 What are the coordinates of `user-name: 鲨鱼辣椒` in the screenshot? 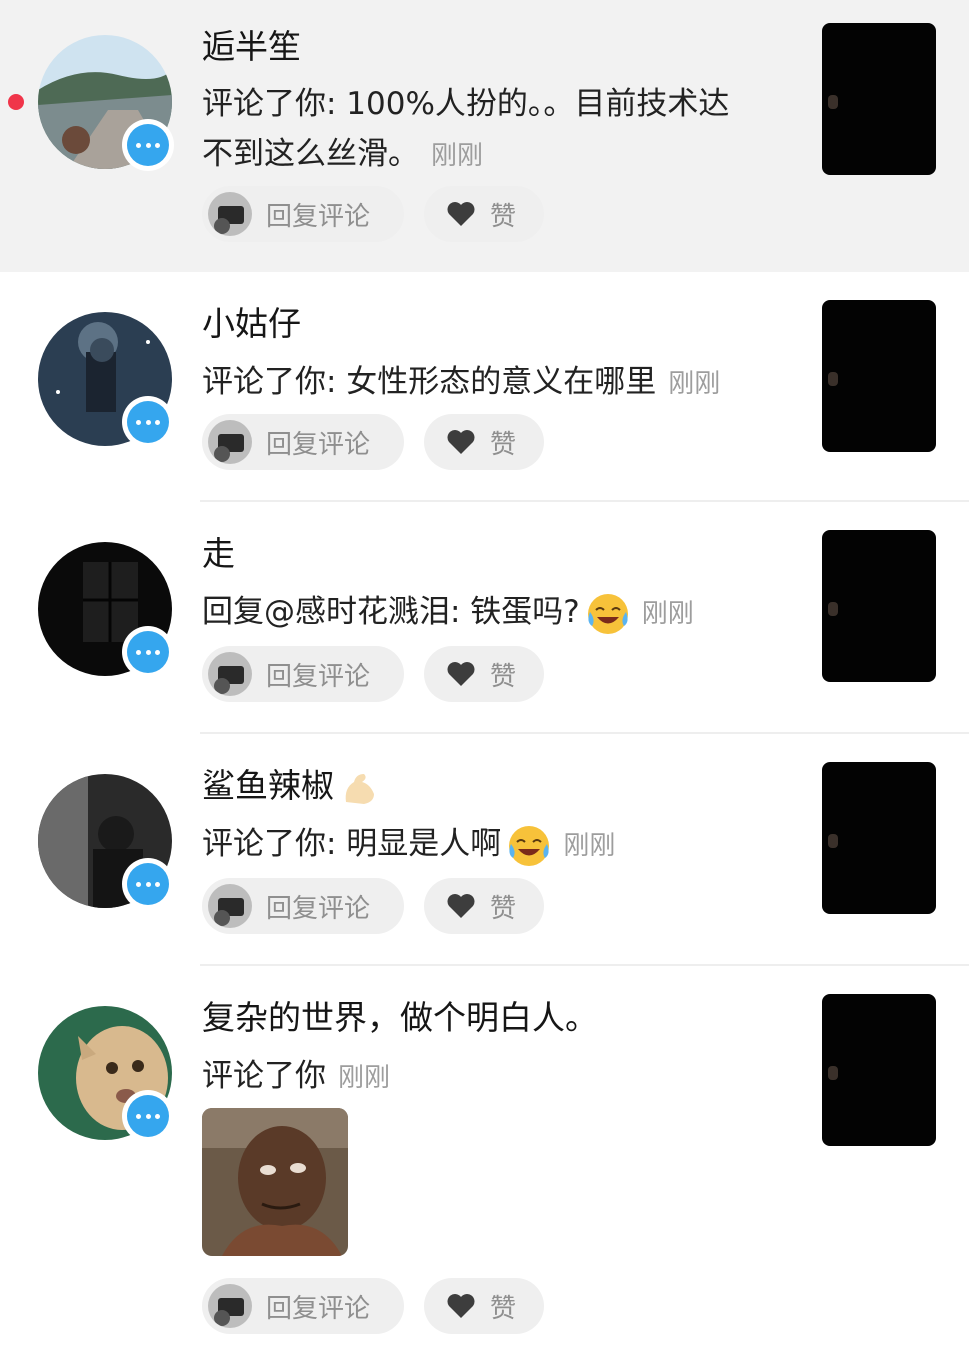 It's located at (291, 787).